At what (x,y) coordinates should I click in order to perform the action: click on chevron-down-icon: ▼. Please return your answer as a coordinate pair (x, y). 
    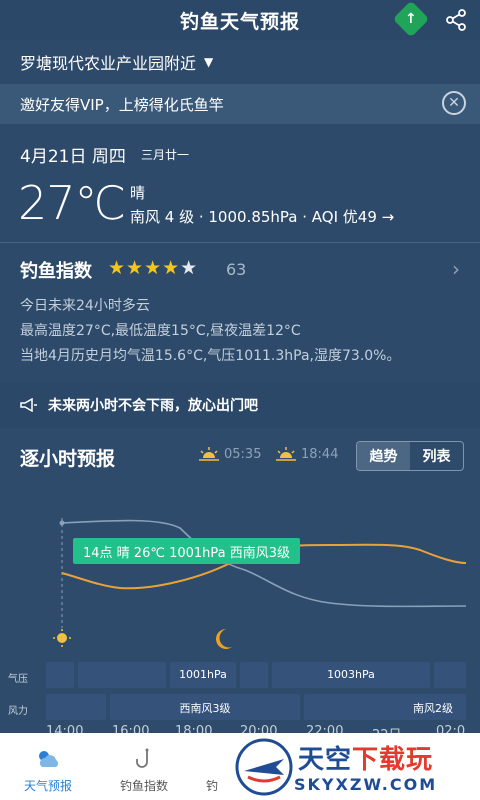
    Looking at the image, I should click on (209, 62).